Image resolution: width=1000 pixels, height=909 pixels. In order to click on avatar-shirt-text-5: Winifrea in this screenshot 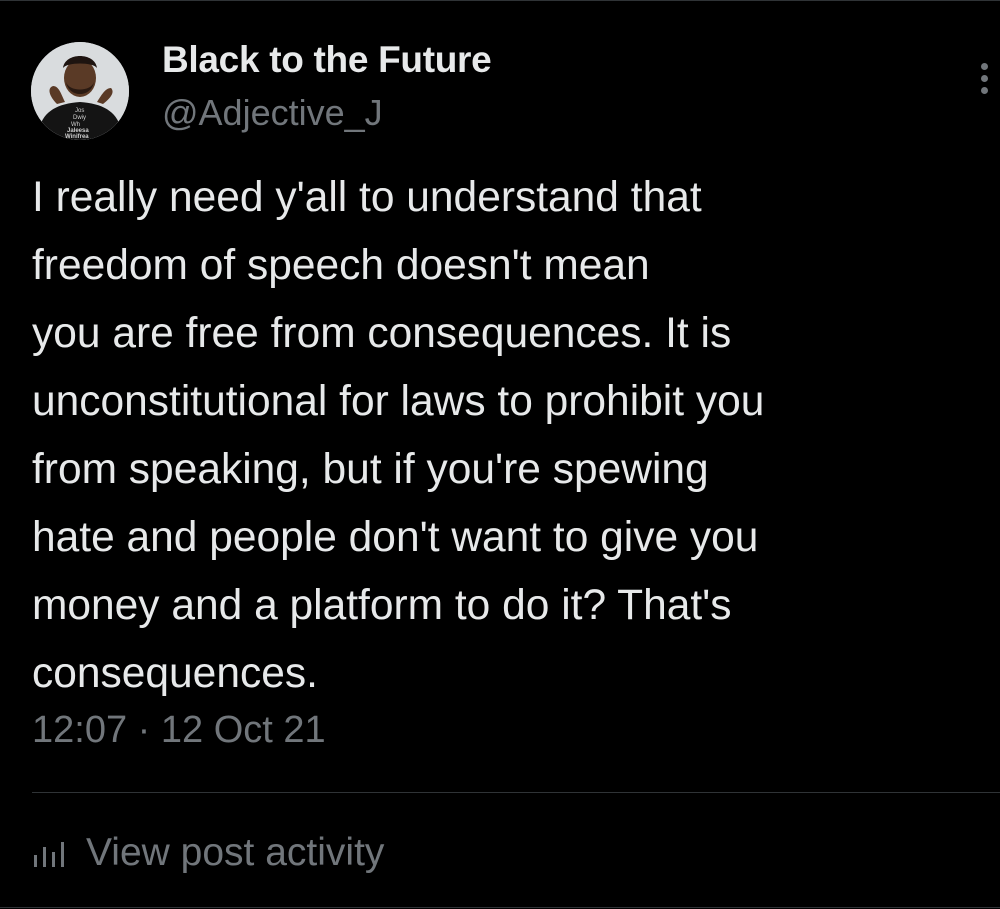, I will do `click(77, 137)`.